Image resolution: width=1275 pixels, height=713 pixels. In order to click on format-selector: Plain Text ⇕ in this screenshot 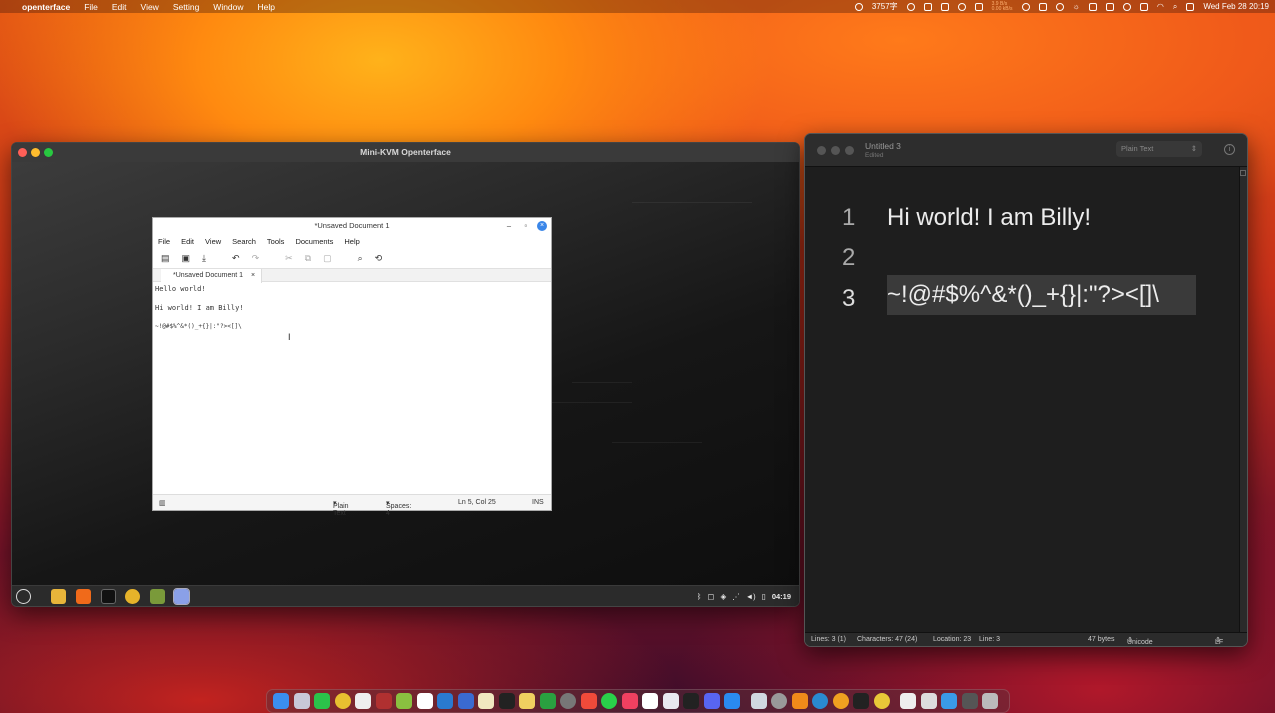, I will do `click(1159, 149)`.